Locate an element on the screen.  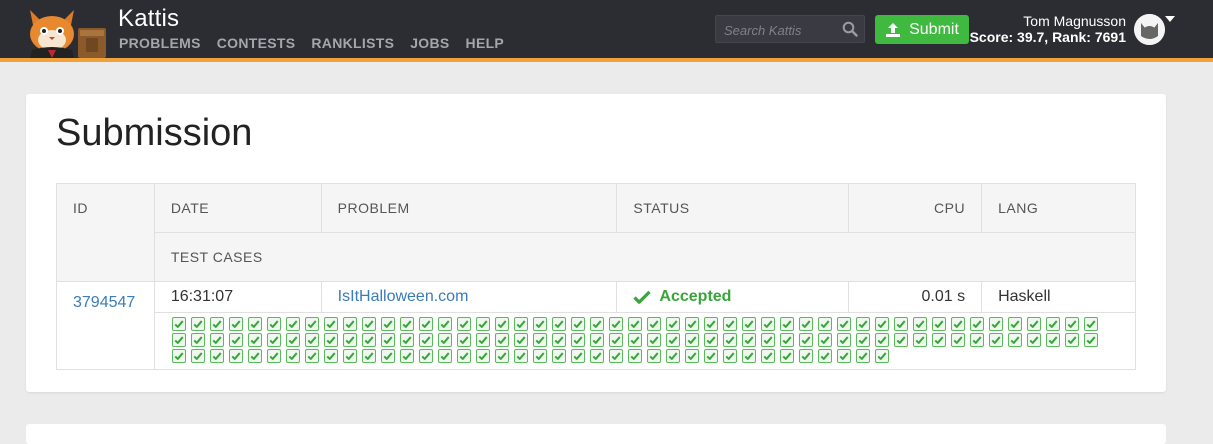
avatar is located at coordinates (1149, 29).